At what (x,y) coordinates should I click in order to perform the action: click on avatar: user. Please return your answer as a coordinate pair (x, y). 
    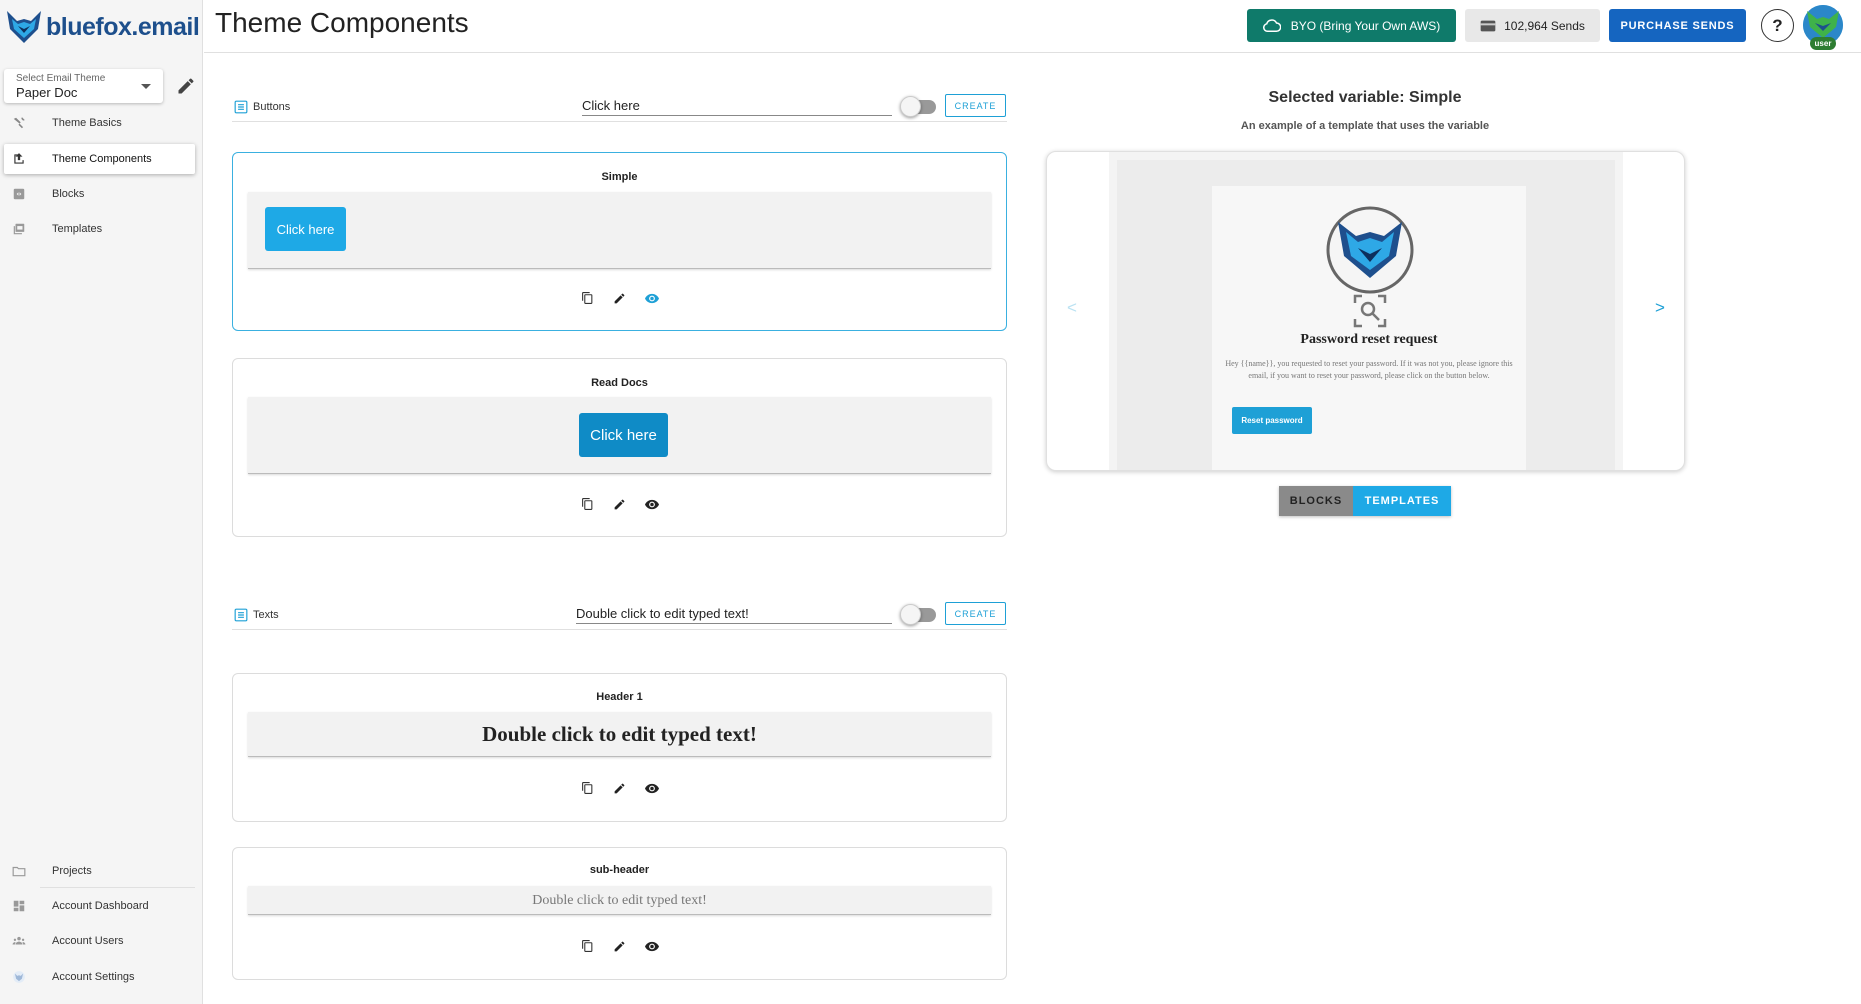
    Looking at the image, I should click on (1823, 27).